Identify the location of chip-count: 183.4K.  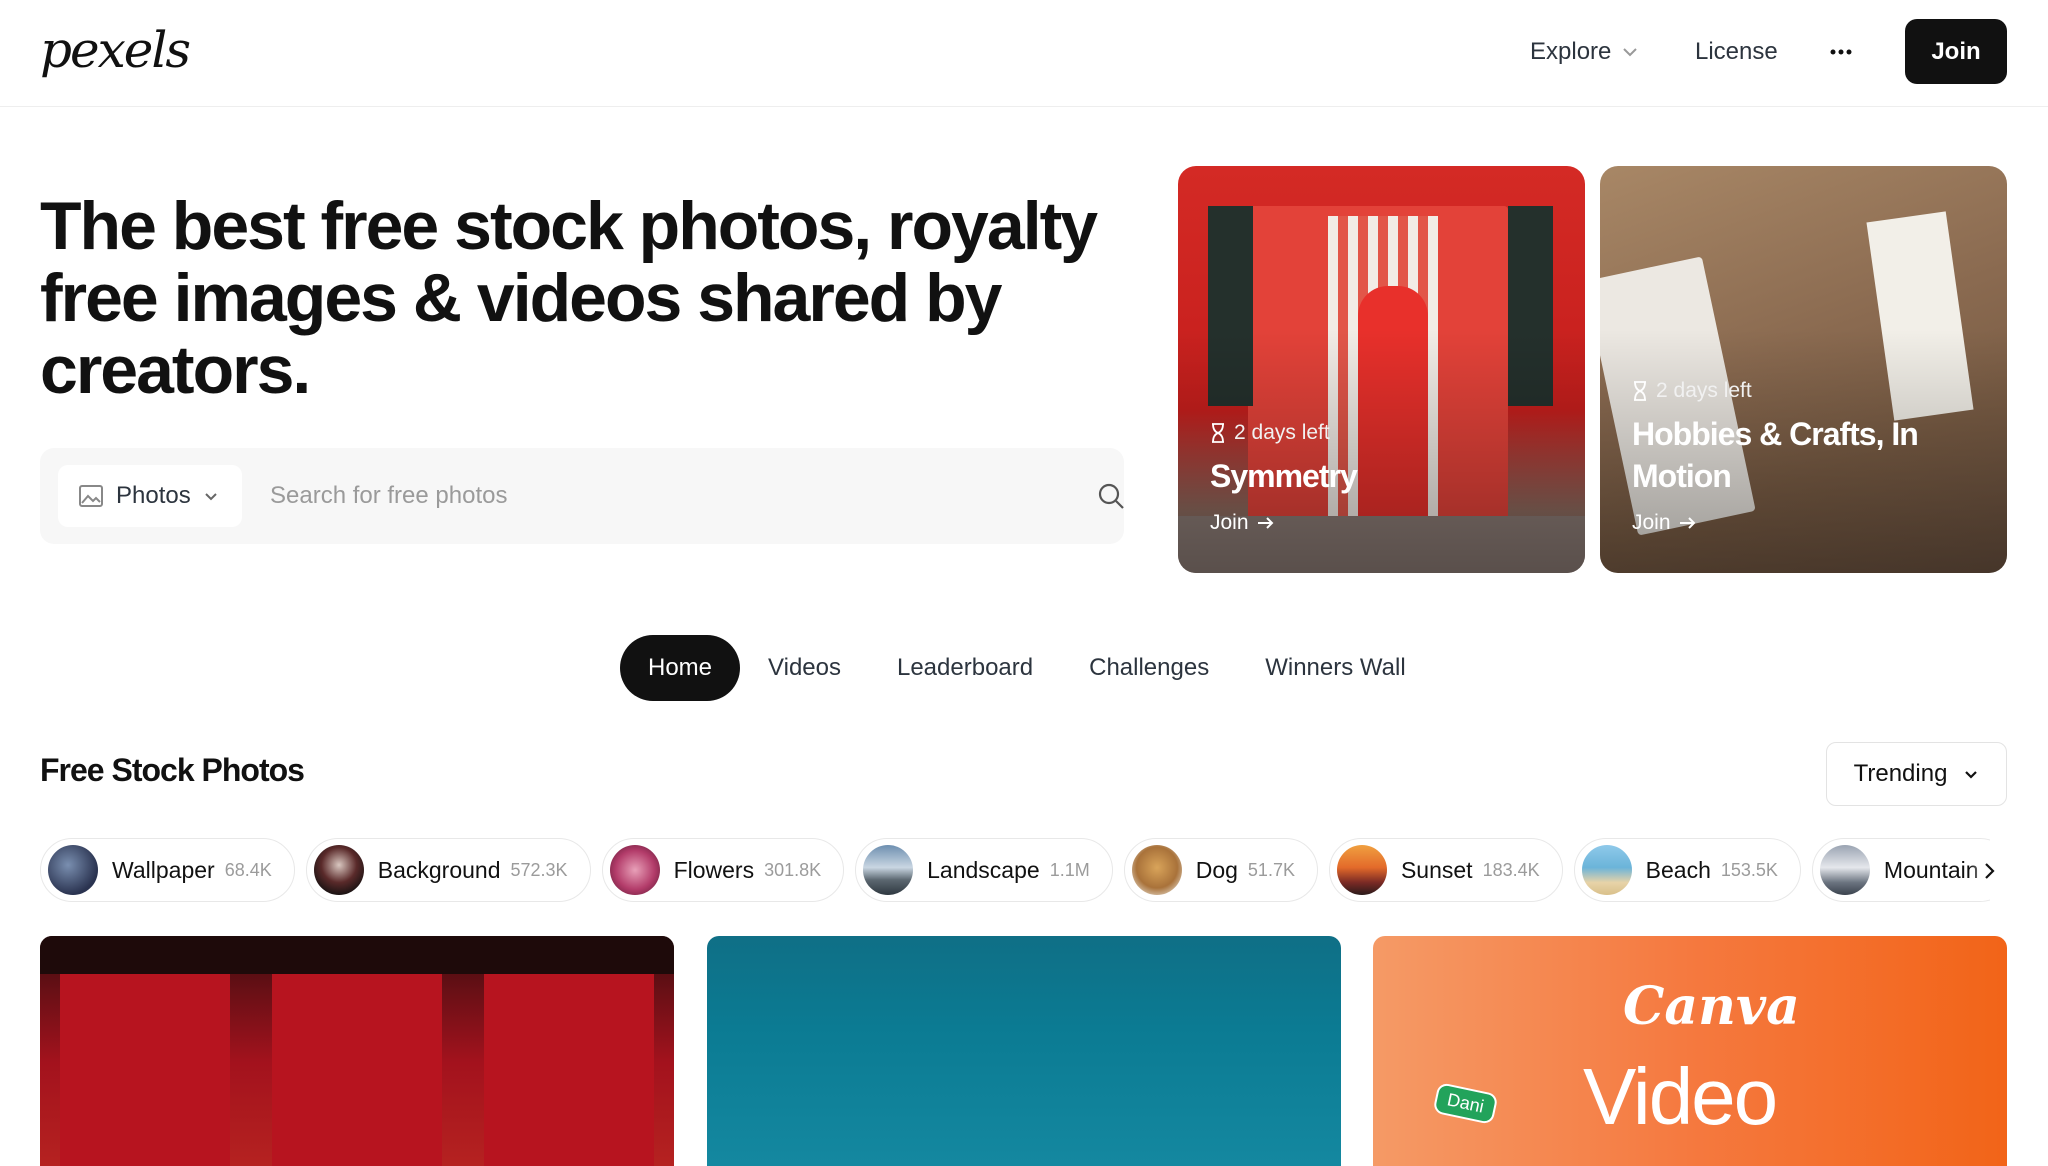
(1511, 869).